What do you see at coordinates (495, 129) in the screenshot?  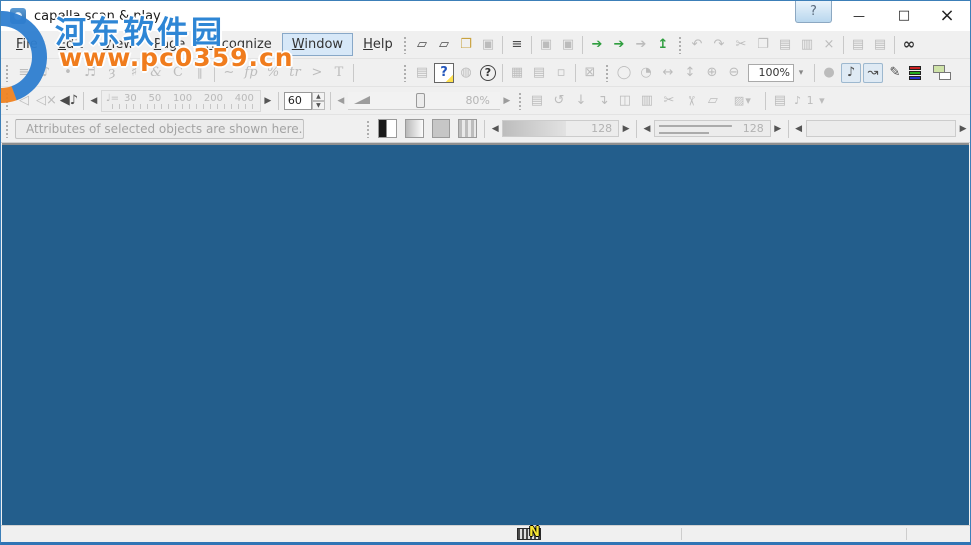 I see `brightness-decrease-button: ◀` at bounding box center [495, 129].